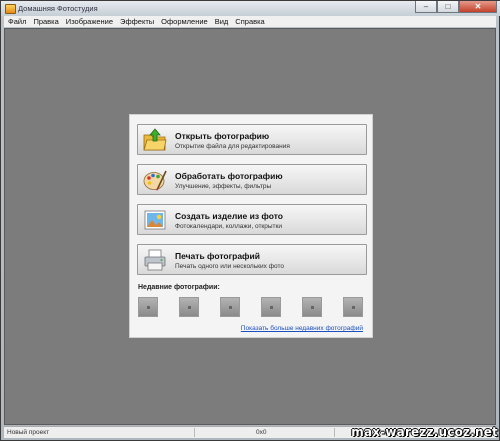  I want to click on window-controls: – □ ✕, so click(456, 7).